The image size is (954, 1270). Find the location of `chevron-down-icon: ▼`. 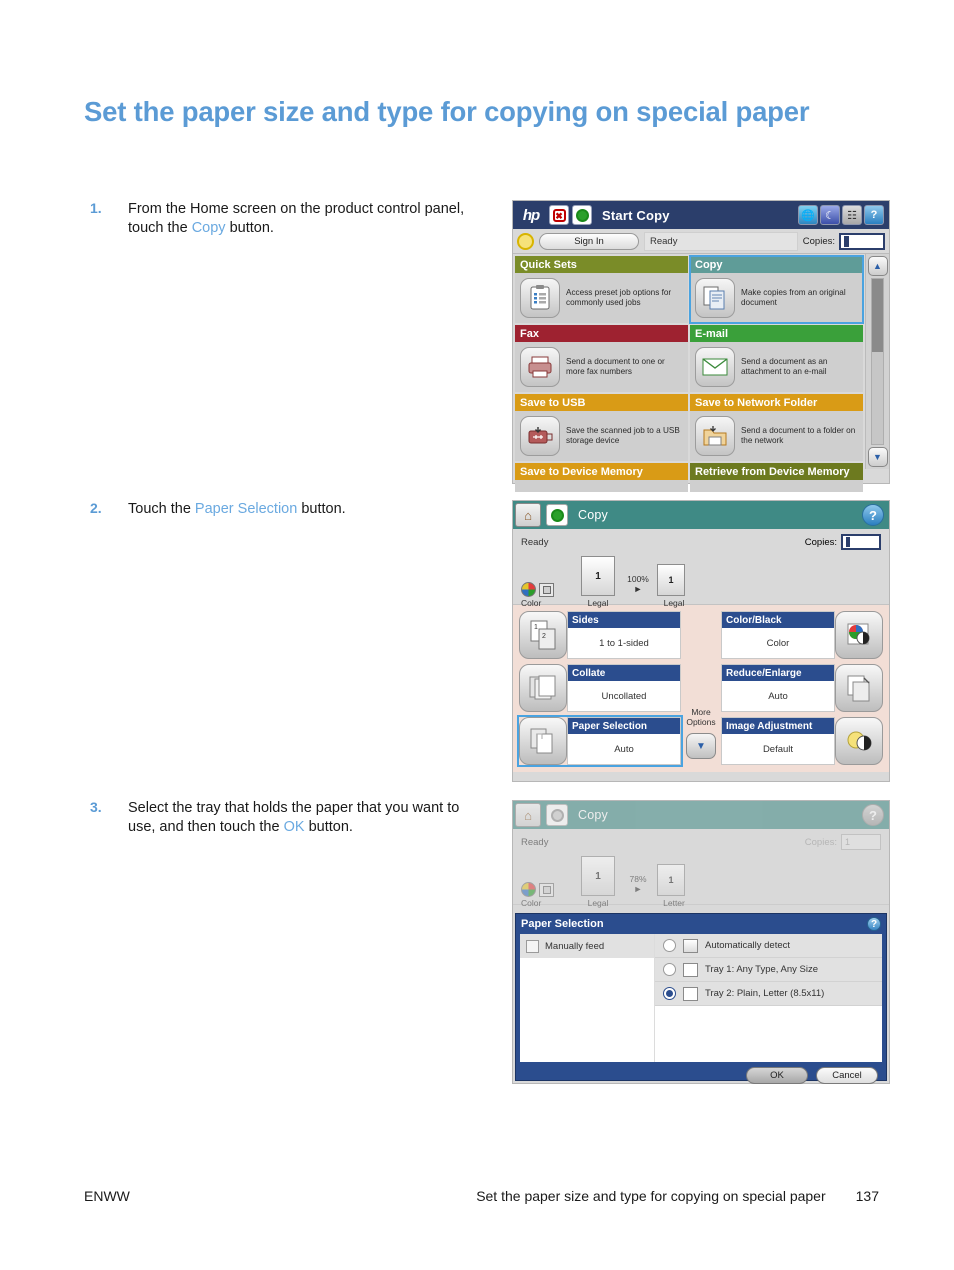

chevron-down-icon: ▼ is located at coordinates (701, 746).